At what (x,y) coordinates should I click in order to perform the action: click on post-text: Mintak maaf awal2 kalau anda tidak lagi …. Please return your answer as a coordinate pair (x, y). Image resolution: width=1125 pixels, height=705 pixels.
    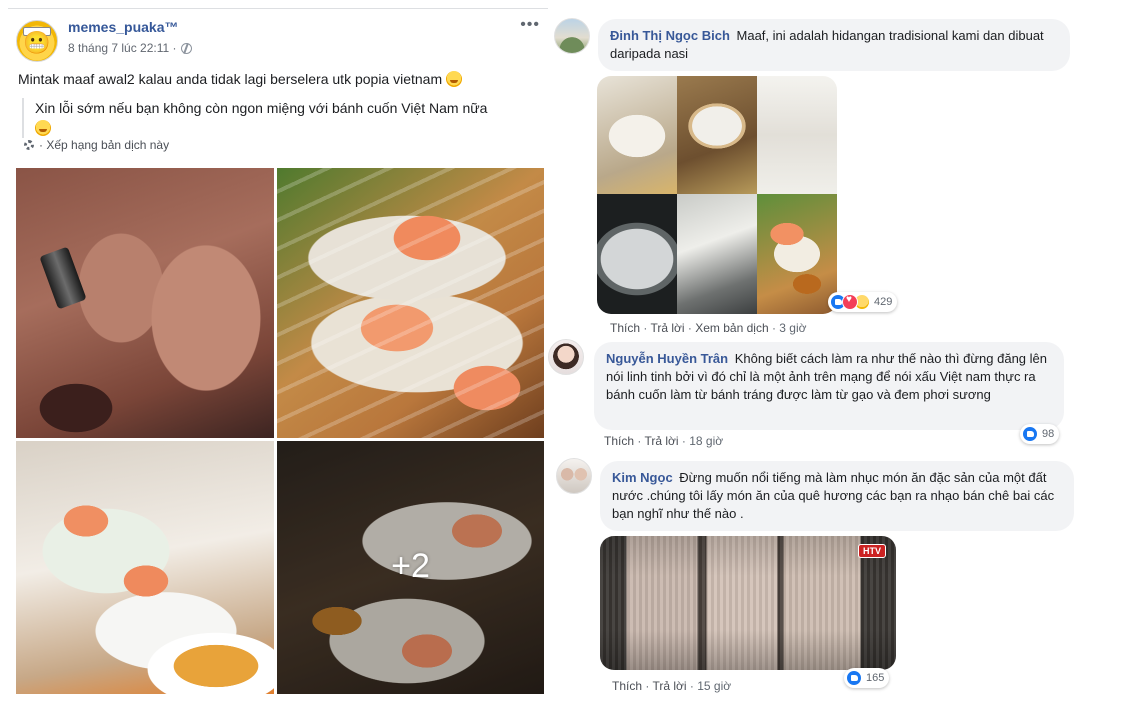
    Looking at the image, I should click on (278, 79).